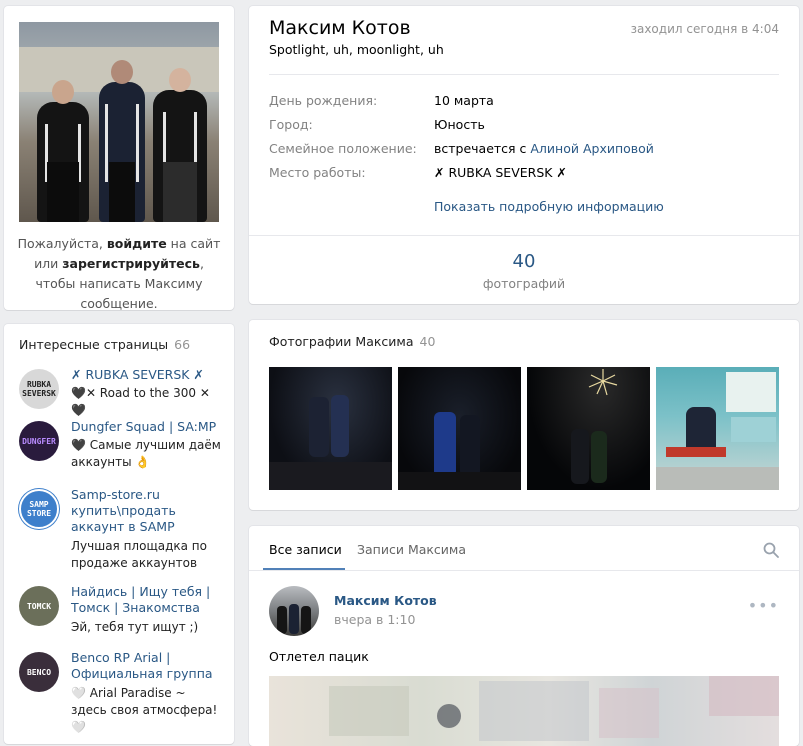  I want to click on post-time: вчера в 1:10, so click(374, 619).